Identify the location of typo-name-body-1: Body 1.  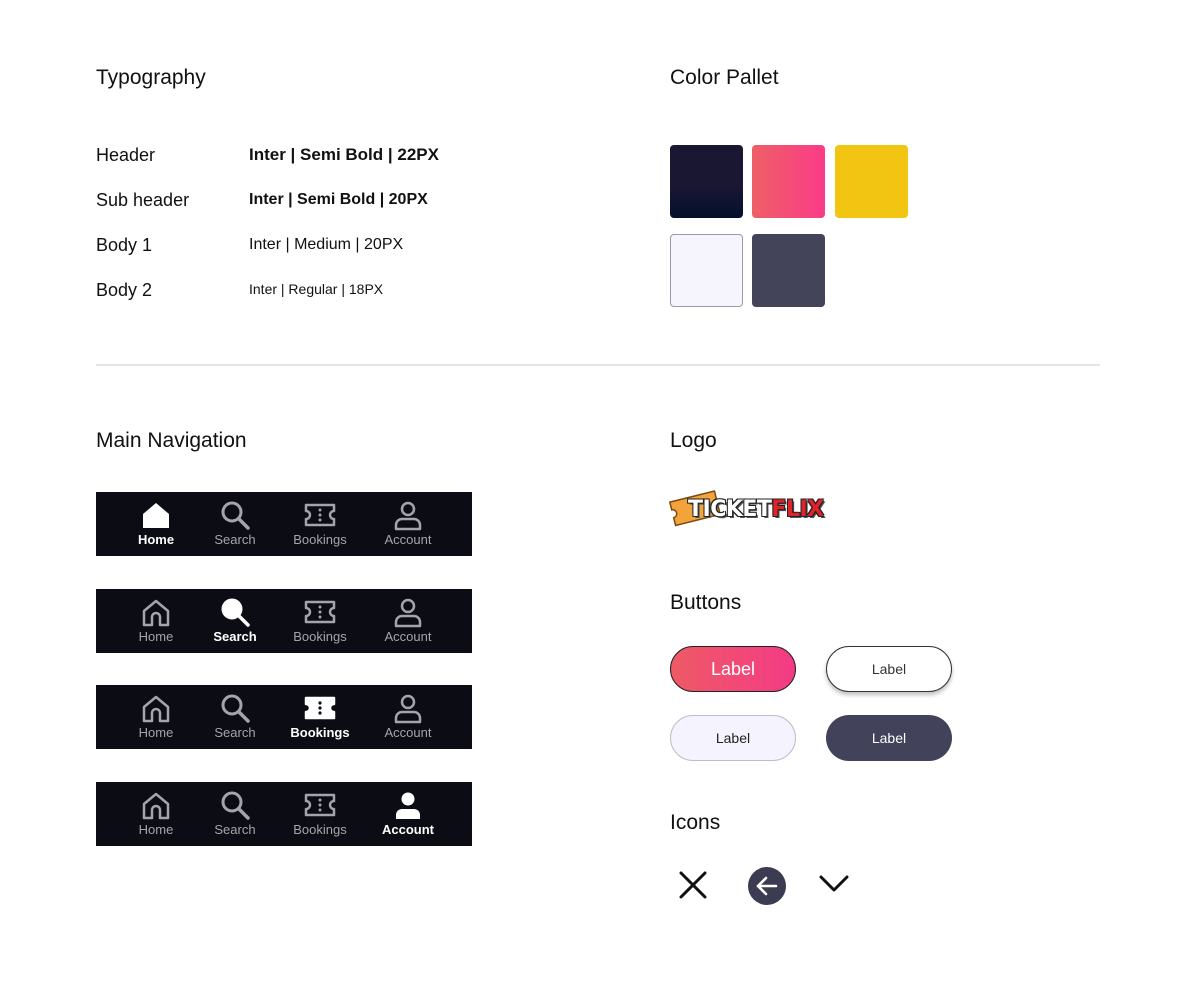
(124, 245).